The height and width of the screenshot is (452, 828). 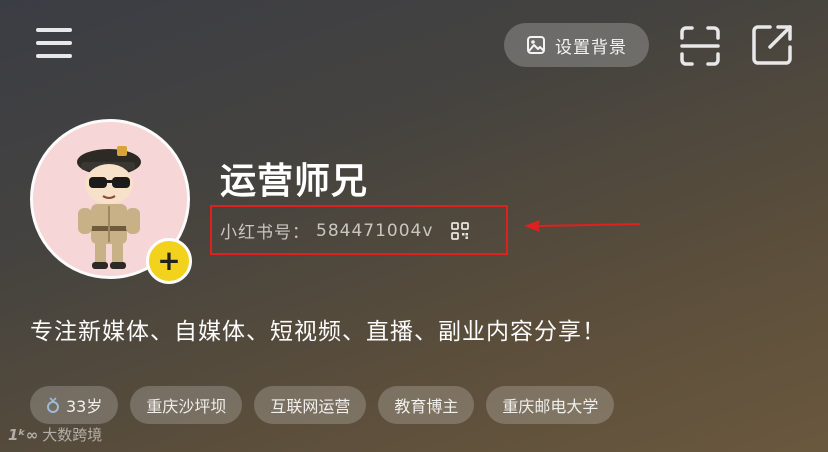 I want to click on tag-school: 重庆邮电大学, so click(x=550, y=405).